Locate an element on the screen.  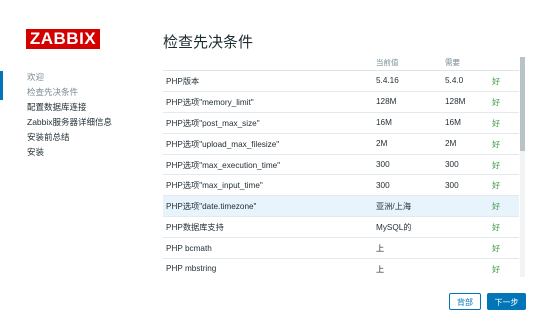
table-row: PHP选项"max_execution_time" 300 300 好 is located at coordinates (341, 165).